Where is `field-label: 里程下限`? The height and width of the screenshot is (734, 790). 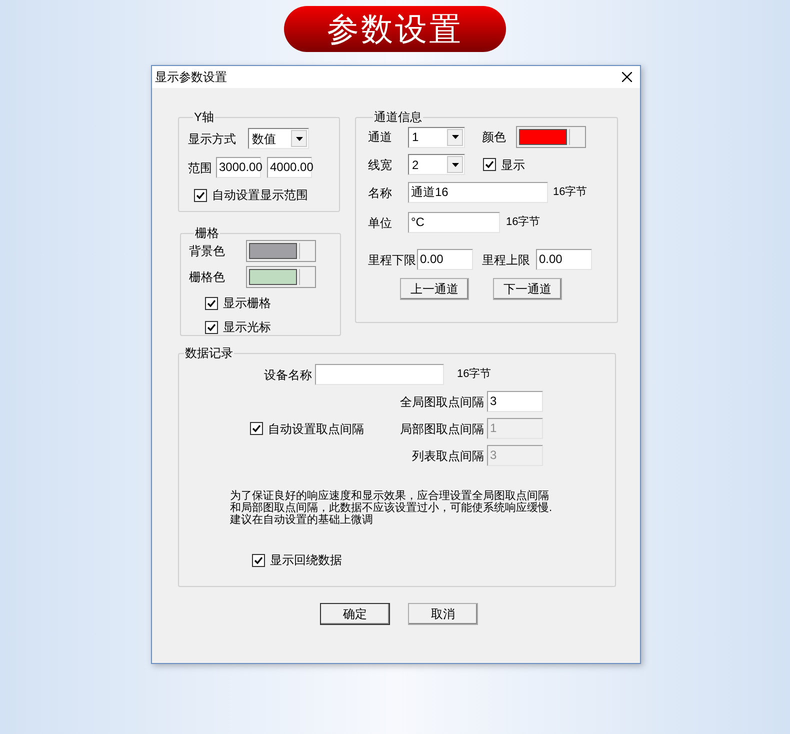 field-label: 里程下限 is located at coordinates (392, 260).